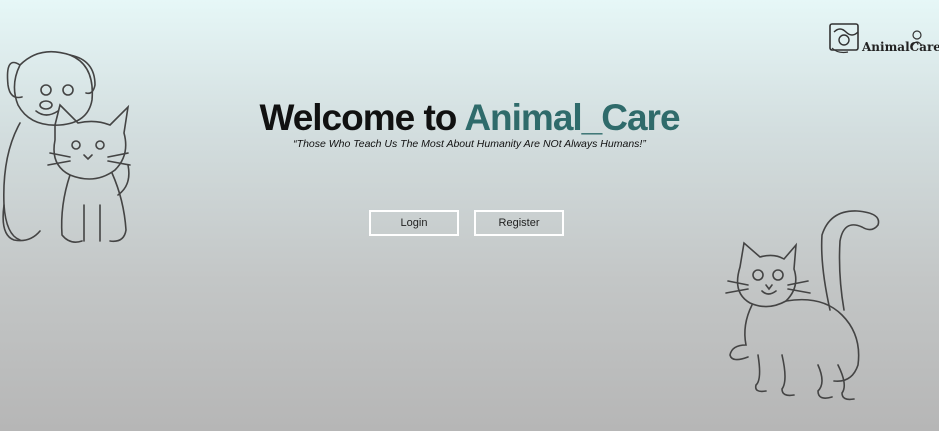 Image resolution: width=939 pixels, height=431 pixels. I want to click on cat-illustration, so click(802, 305).